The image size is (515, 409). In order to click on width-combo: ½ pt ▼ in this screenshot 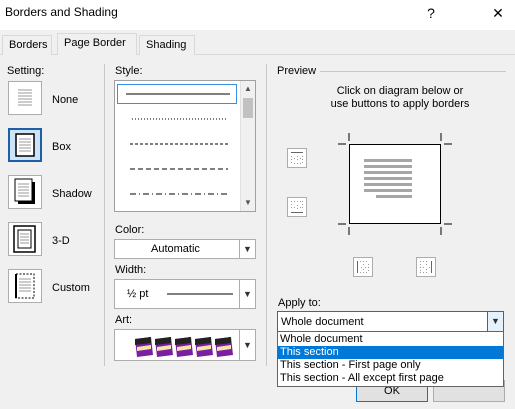, I will do `click(185, 294)`.